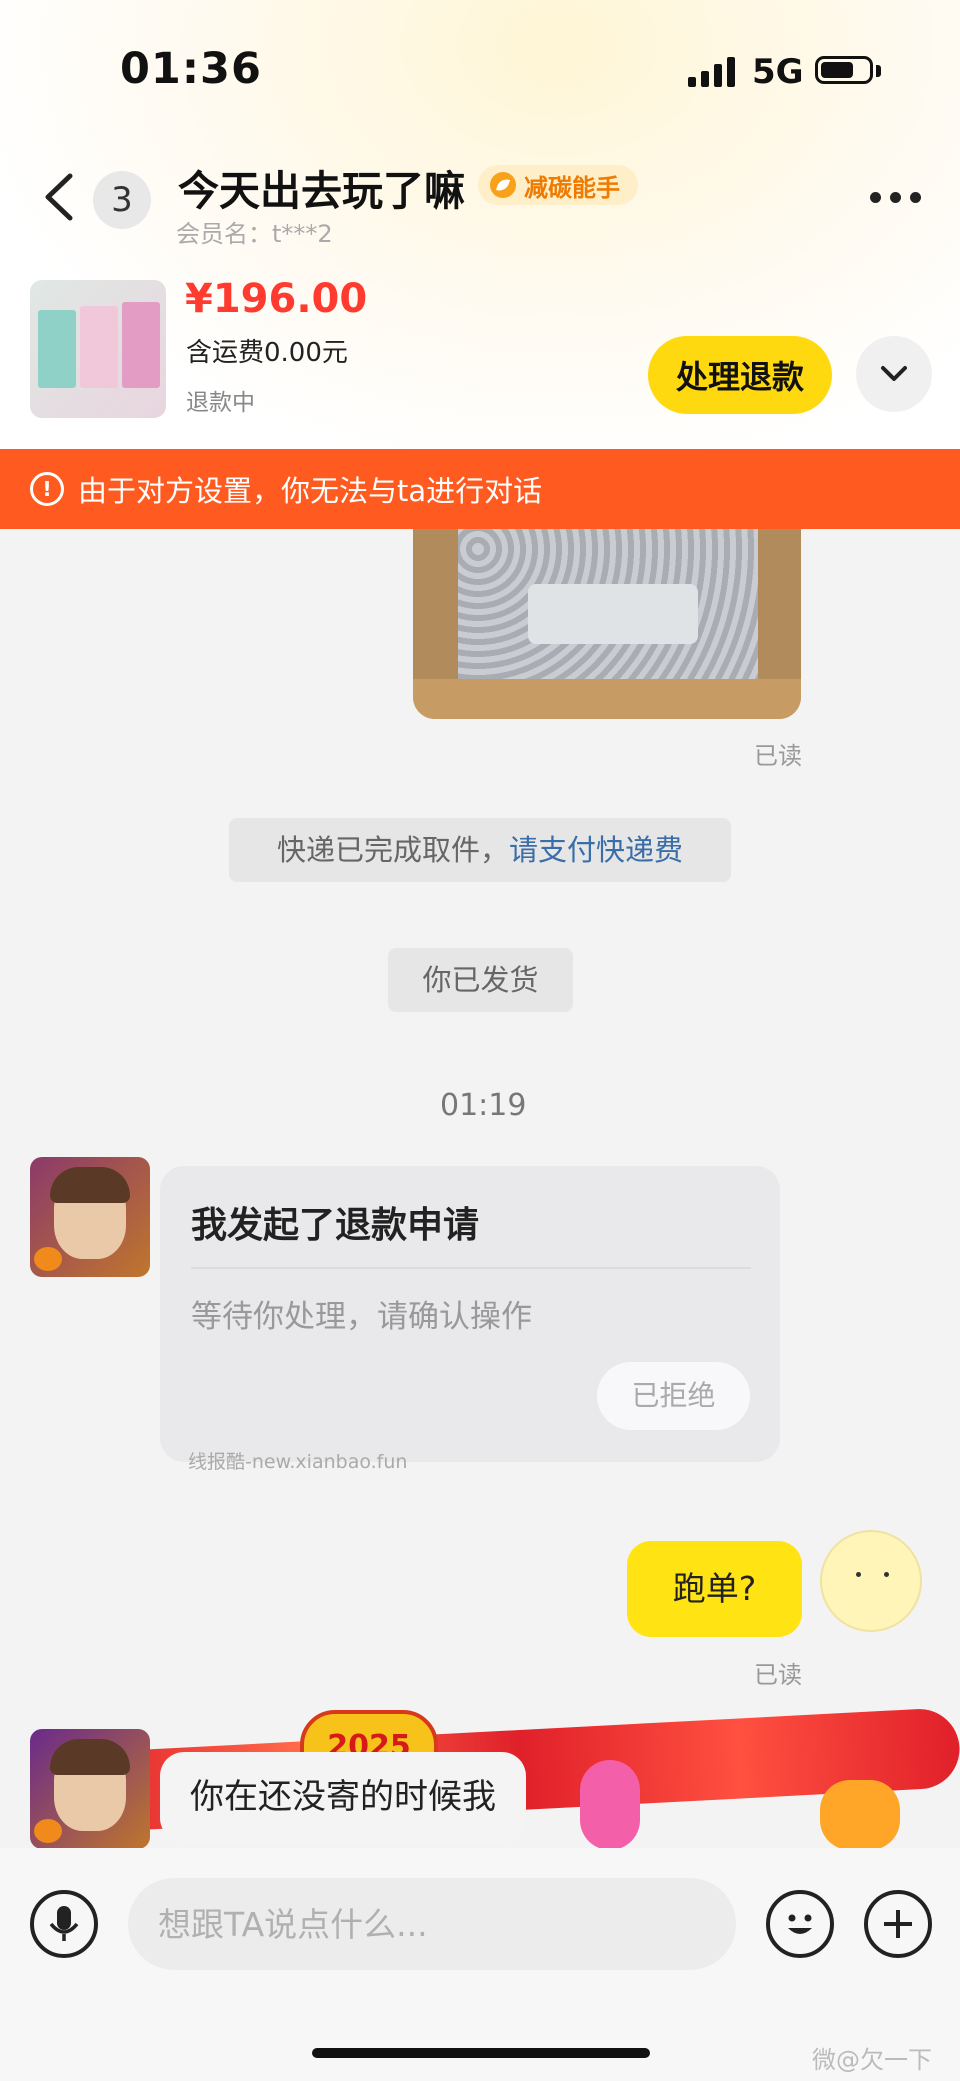 Image resolution: width=960 pixels, height=2081 pixels. I want to click on badge-label: 减碳能手, so click(572, 187).